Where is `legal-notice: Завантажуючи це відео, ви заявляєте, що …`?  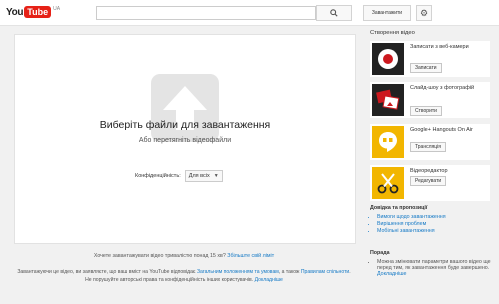
legal-notice: Завантажуючи це відео, ви заявляєте, що … is located at coordinates (184, 276).